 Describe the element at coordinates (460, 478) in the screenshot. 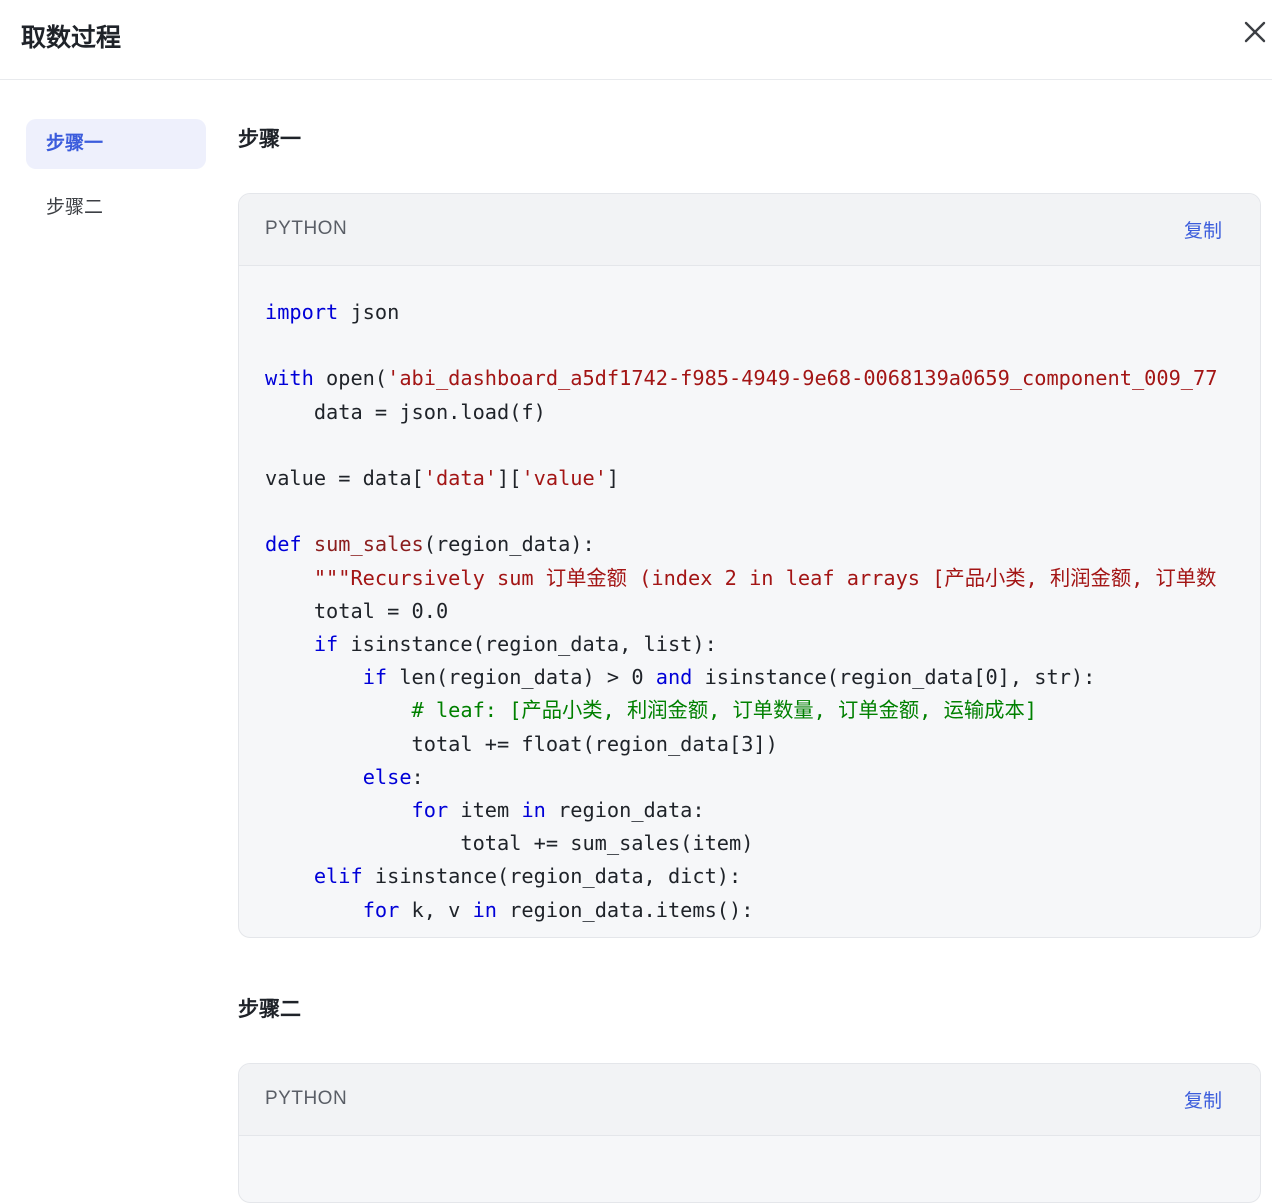

I see `code-token: 'data'` at that location.